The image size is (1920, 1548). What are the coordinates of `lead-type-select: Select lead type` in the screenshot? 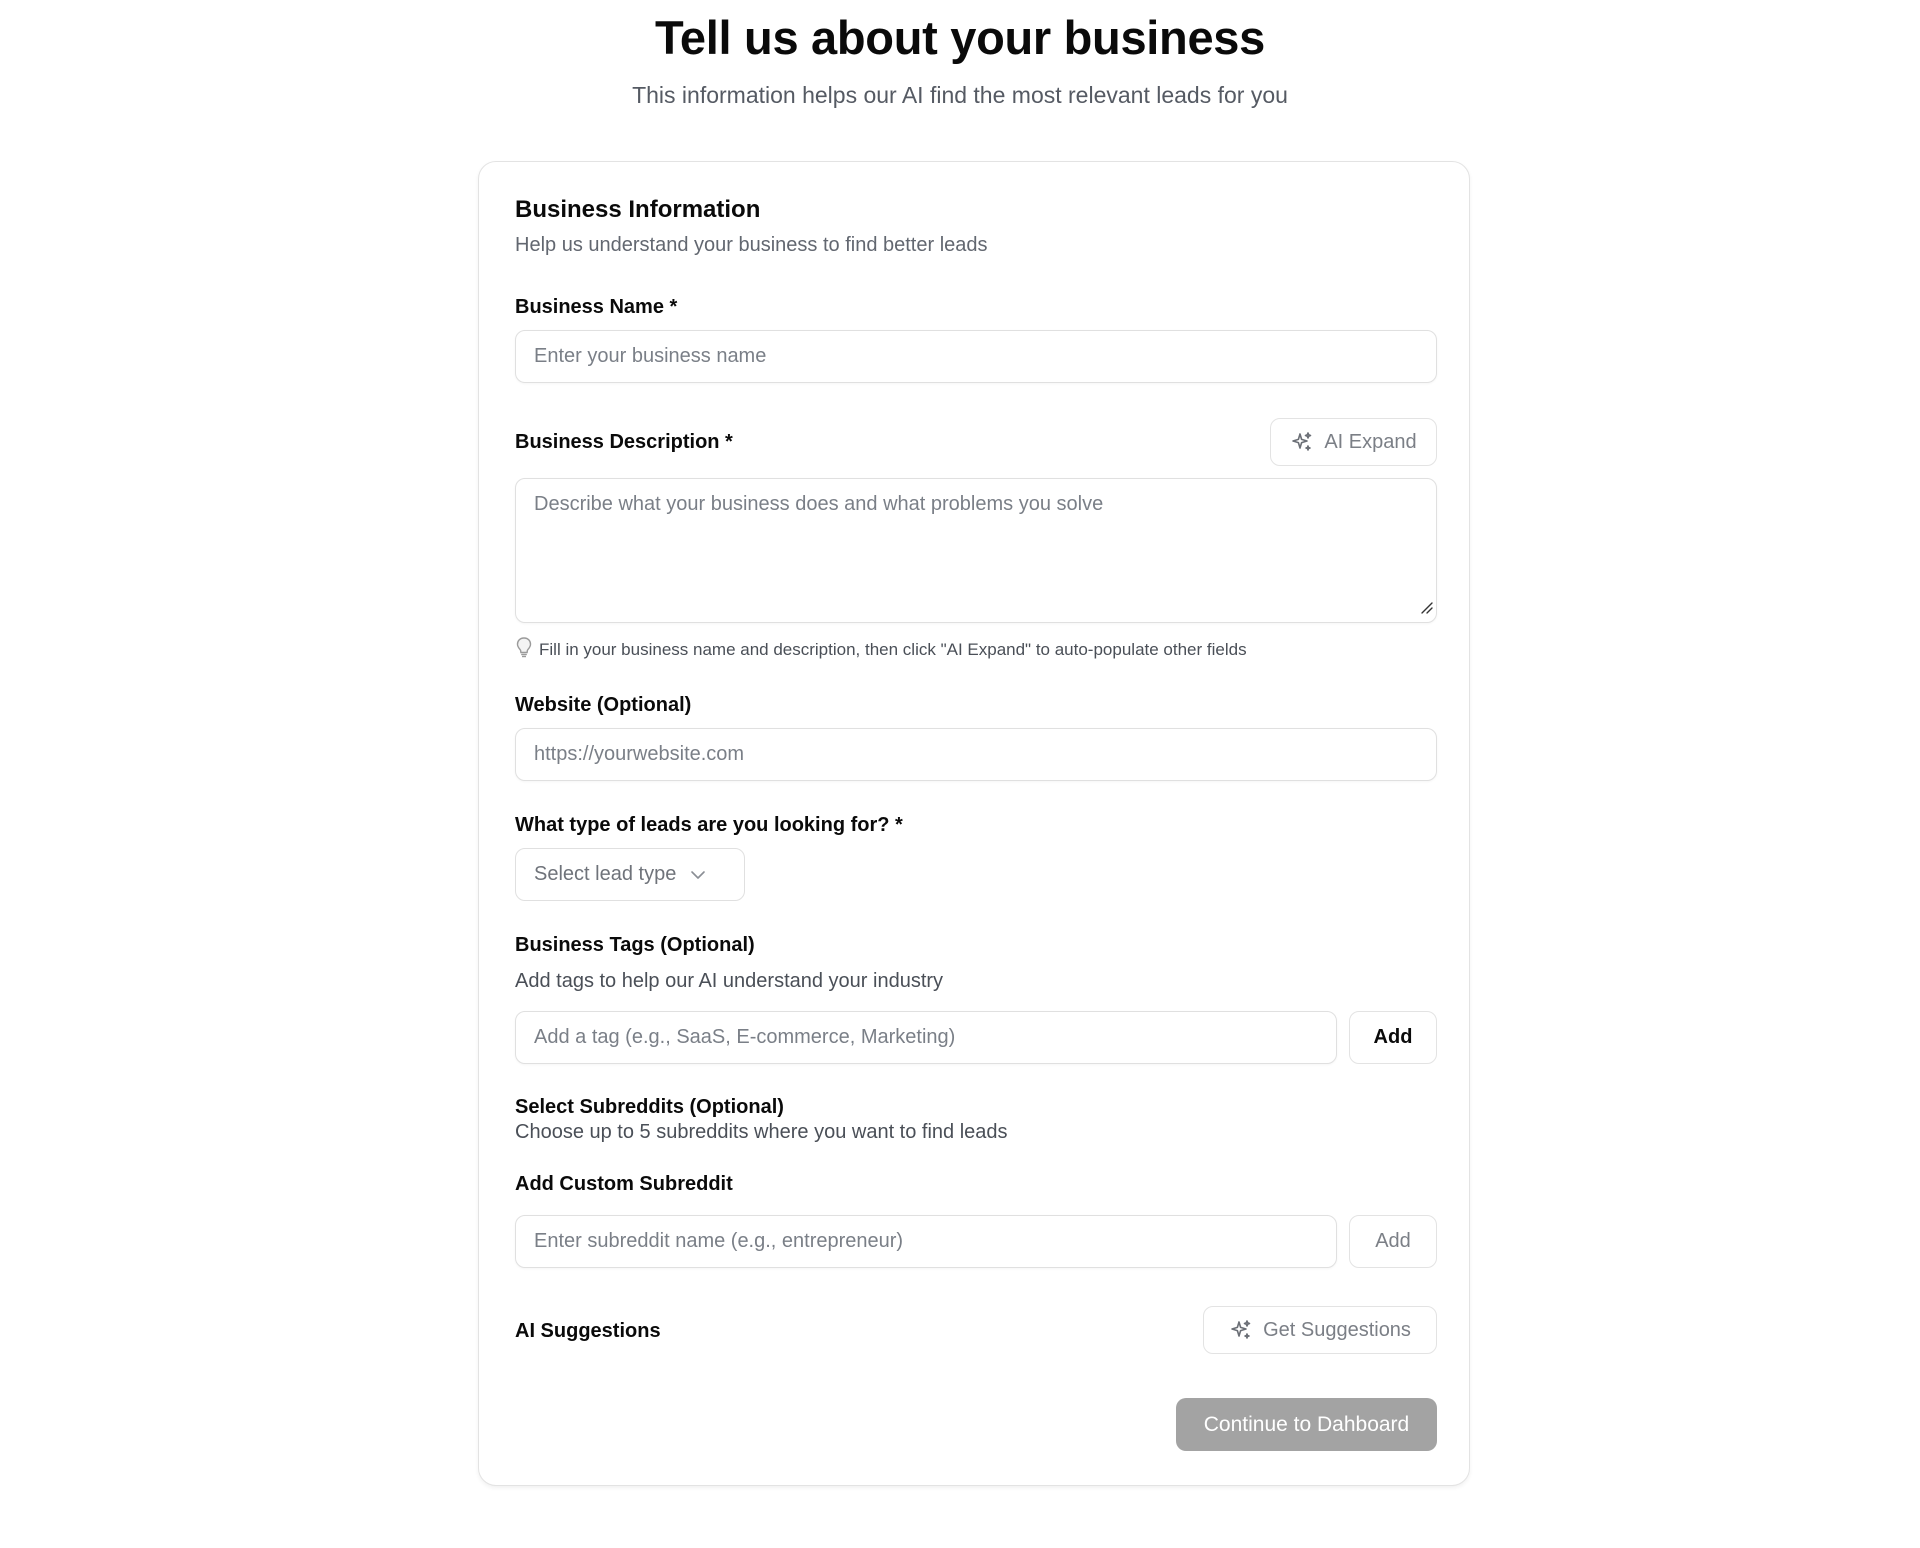 It's located at (630, 874).